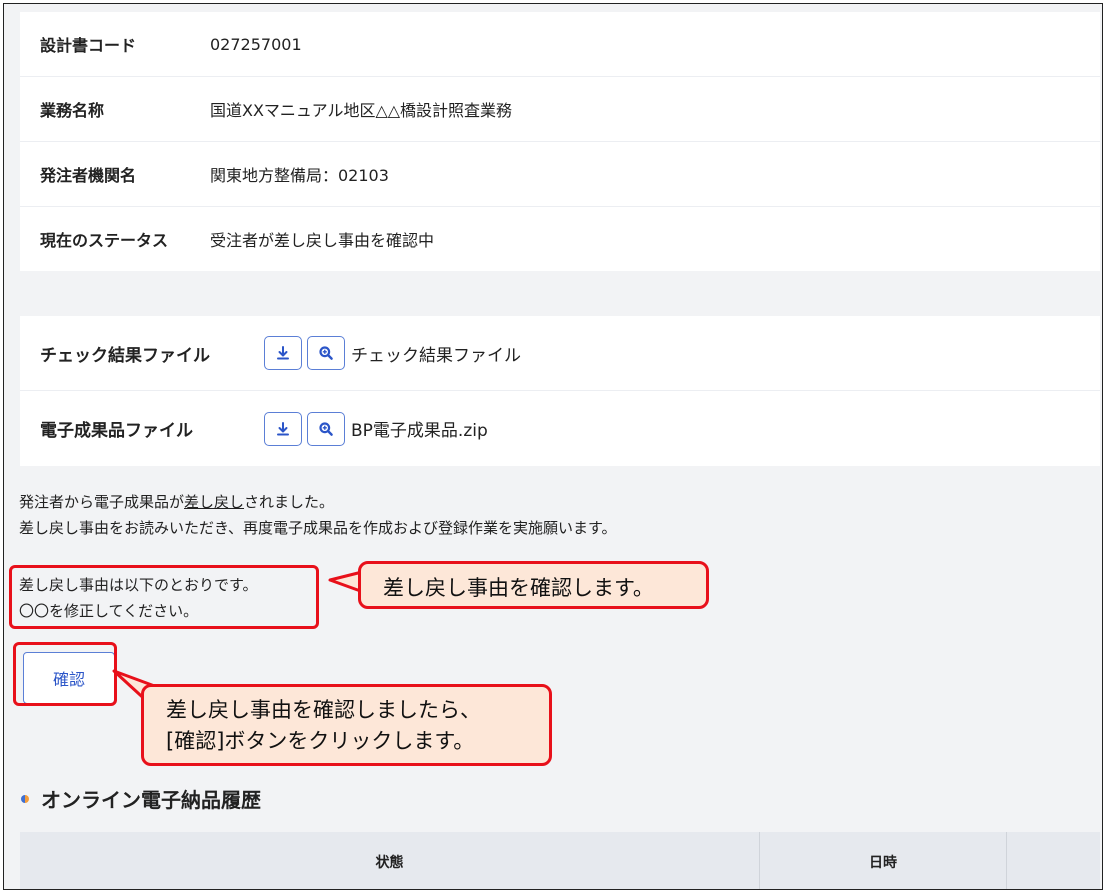 This screenshot has width=1106, height=893. Describe the element at coordinates (323, 710) in the screenshot. I see `confirm-callout-line-1: 差し戻し事由を確認しましたら、` at that location.